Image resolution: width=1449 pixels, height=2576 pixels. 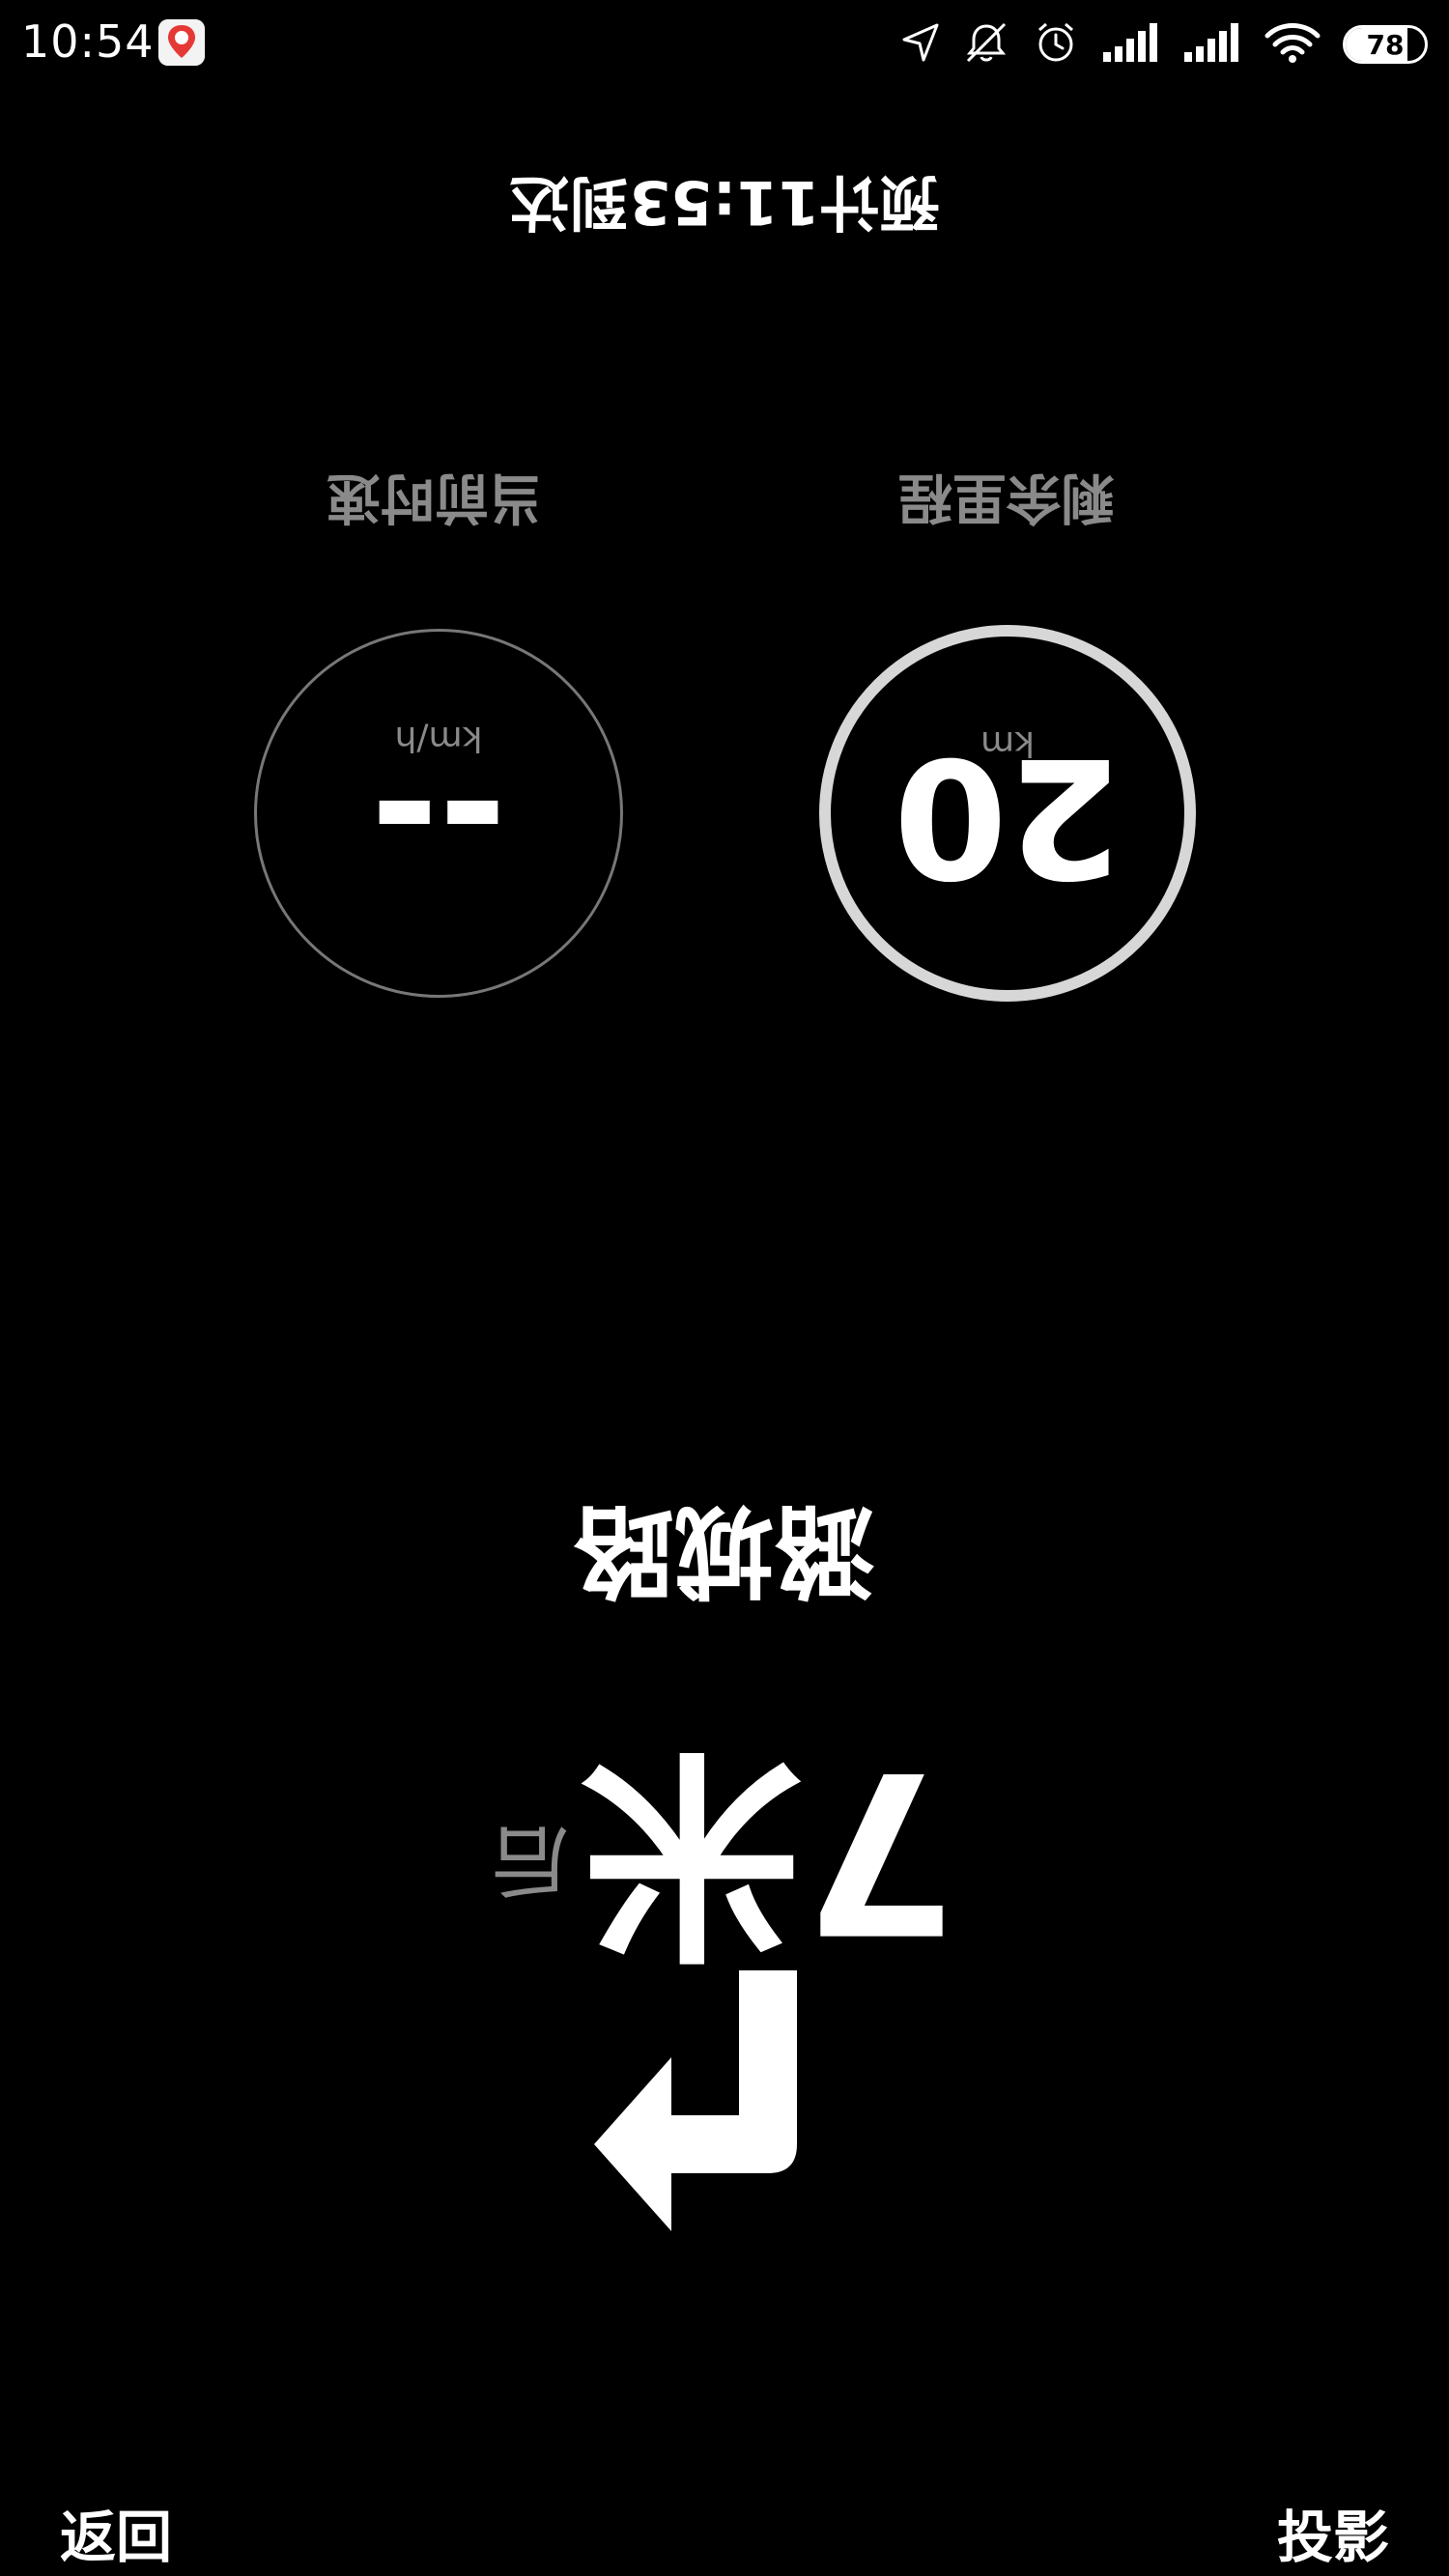 I want to click on remaining-caption: 剩余里程, so click(x=1006, y=497).